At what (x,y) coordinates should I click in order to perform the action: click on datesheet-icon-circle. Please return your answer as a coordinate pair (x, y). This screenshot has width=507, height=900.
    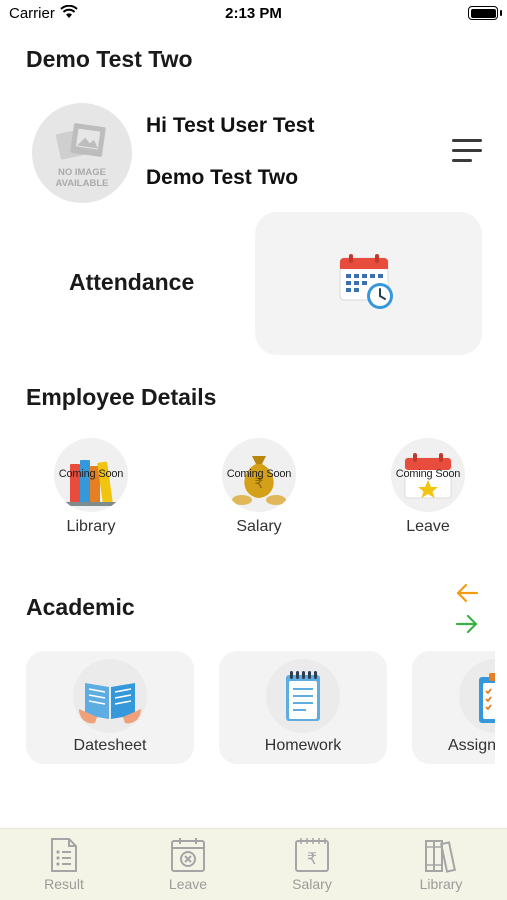
    Looking at the image, I should click on (110, 696).